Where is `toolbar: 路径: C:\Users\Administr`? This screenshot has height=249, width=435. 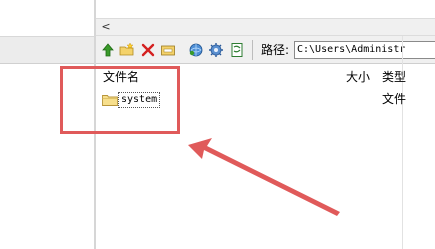
toolbar: 路径: C:\Users\Administr is located at coordinates (265, 50).